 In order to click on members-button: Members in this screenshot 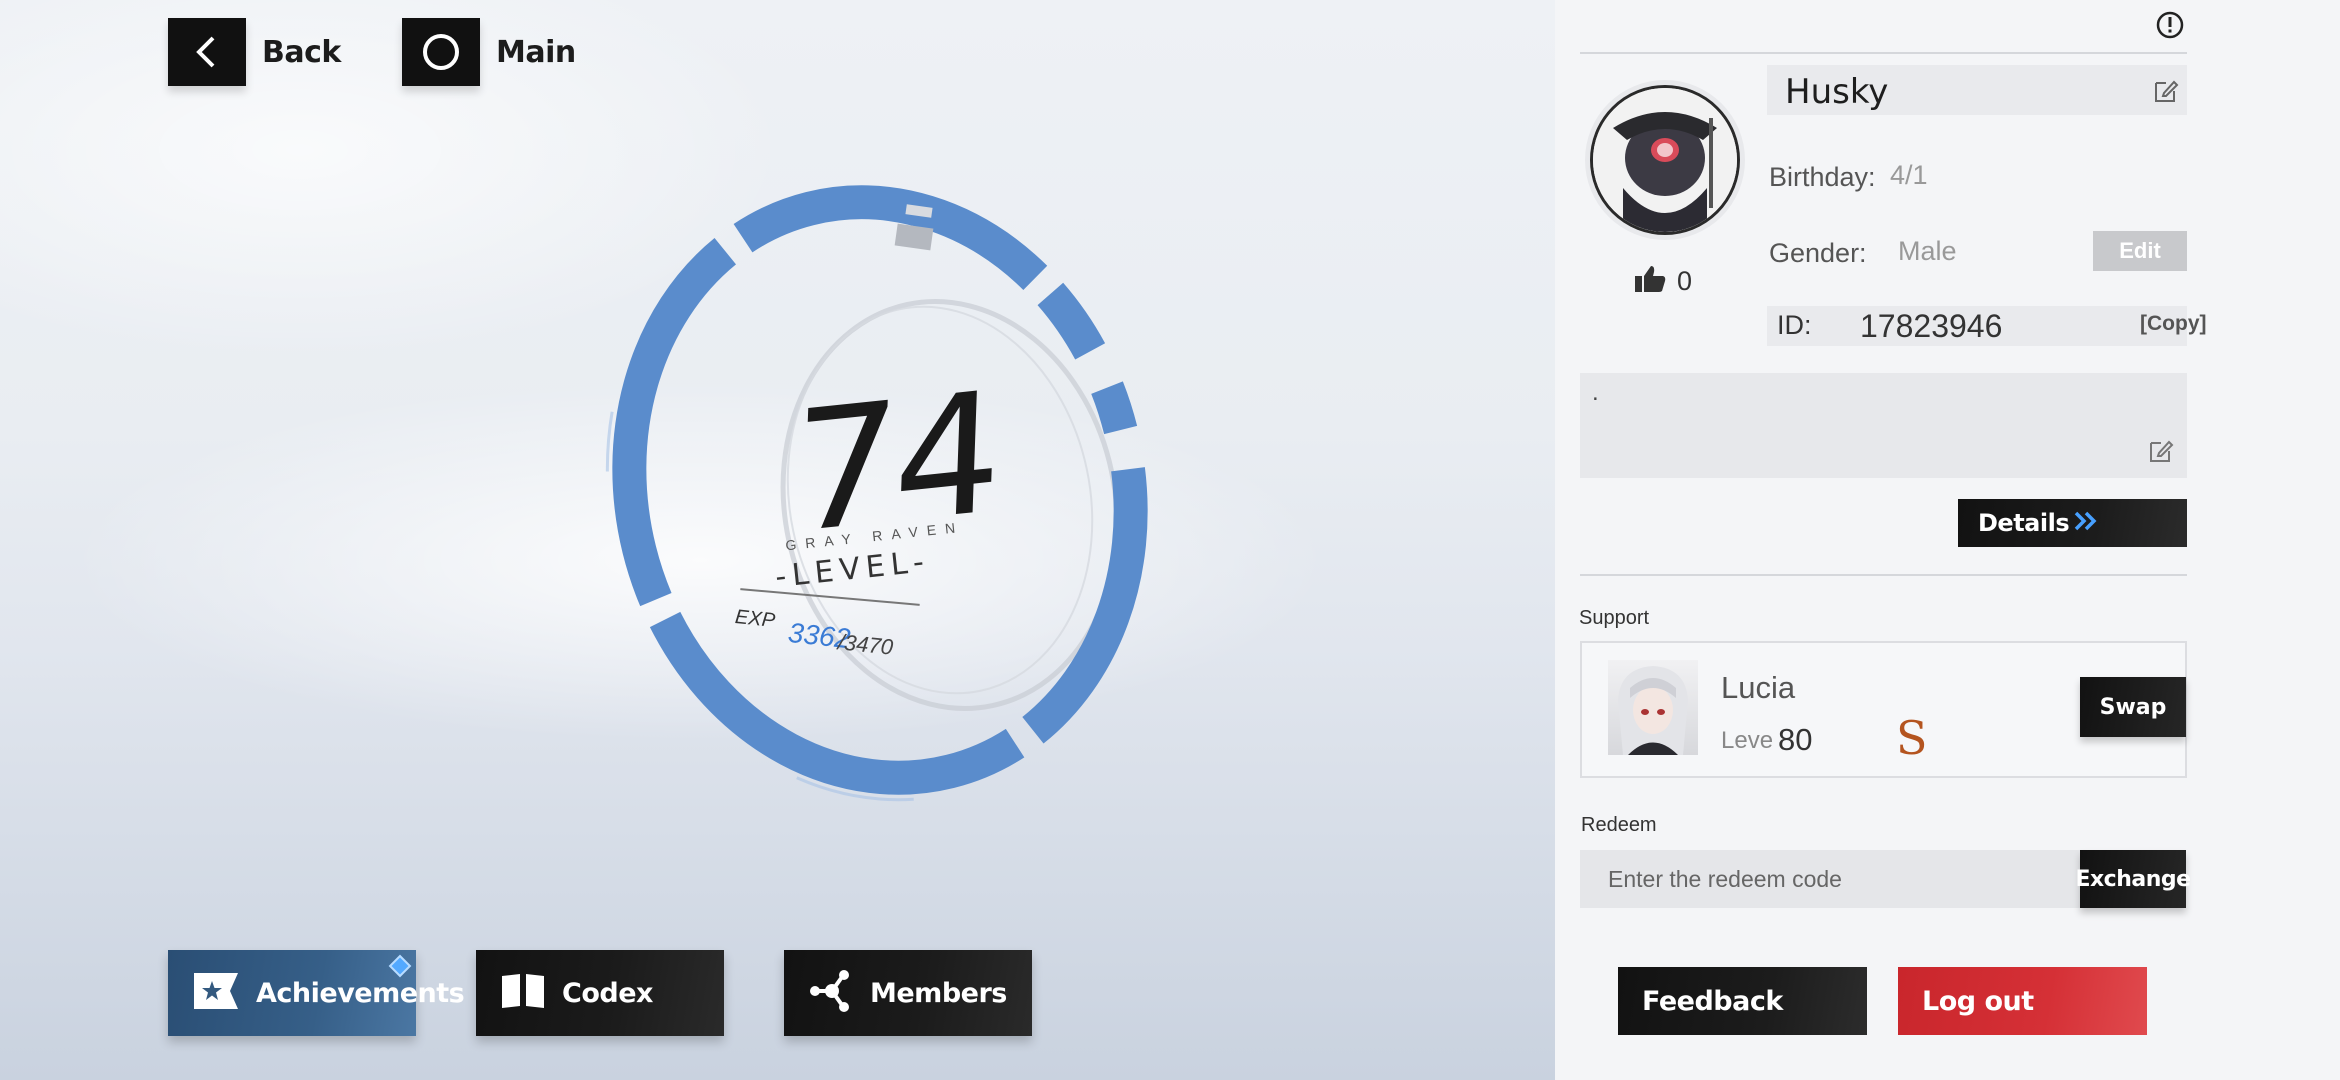, I will do `click(908, 993)`.